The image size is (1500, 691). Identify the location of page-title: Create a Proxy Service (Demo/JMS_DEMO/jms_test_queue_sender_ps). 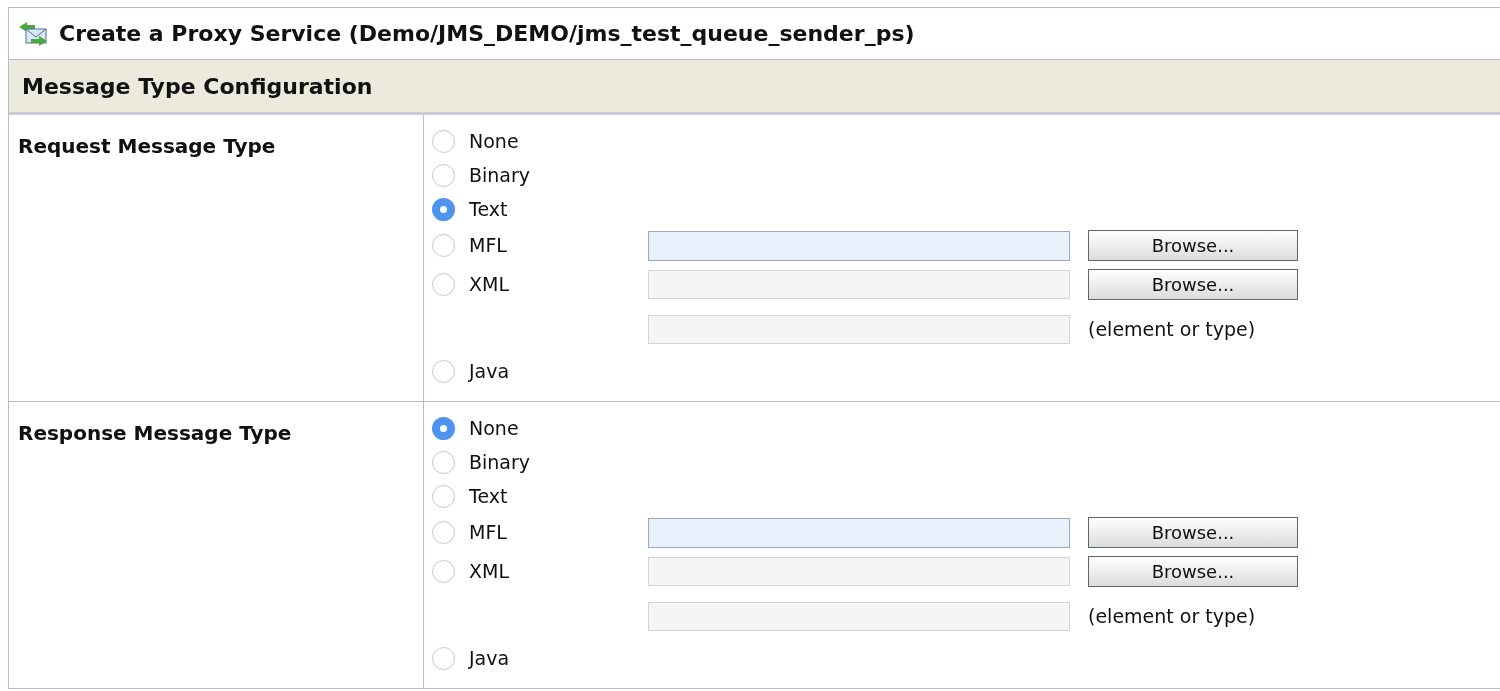
(487, 34).